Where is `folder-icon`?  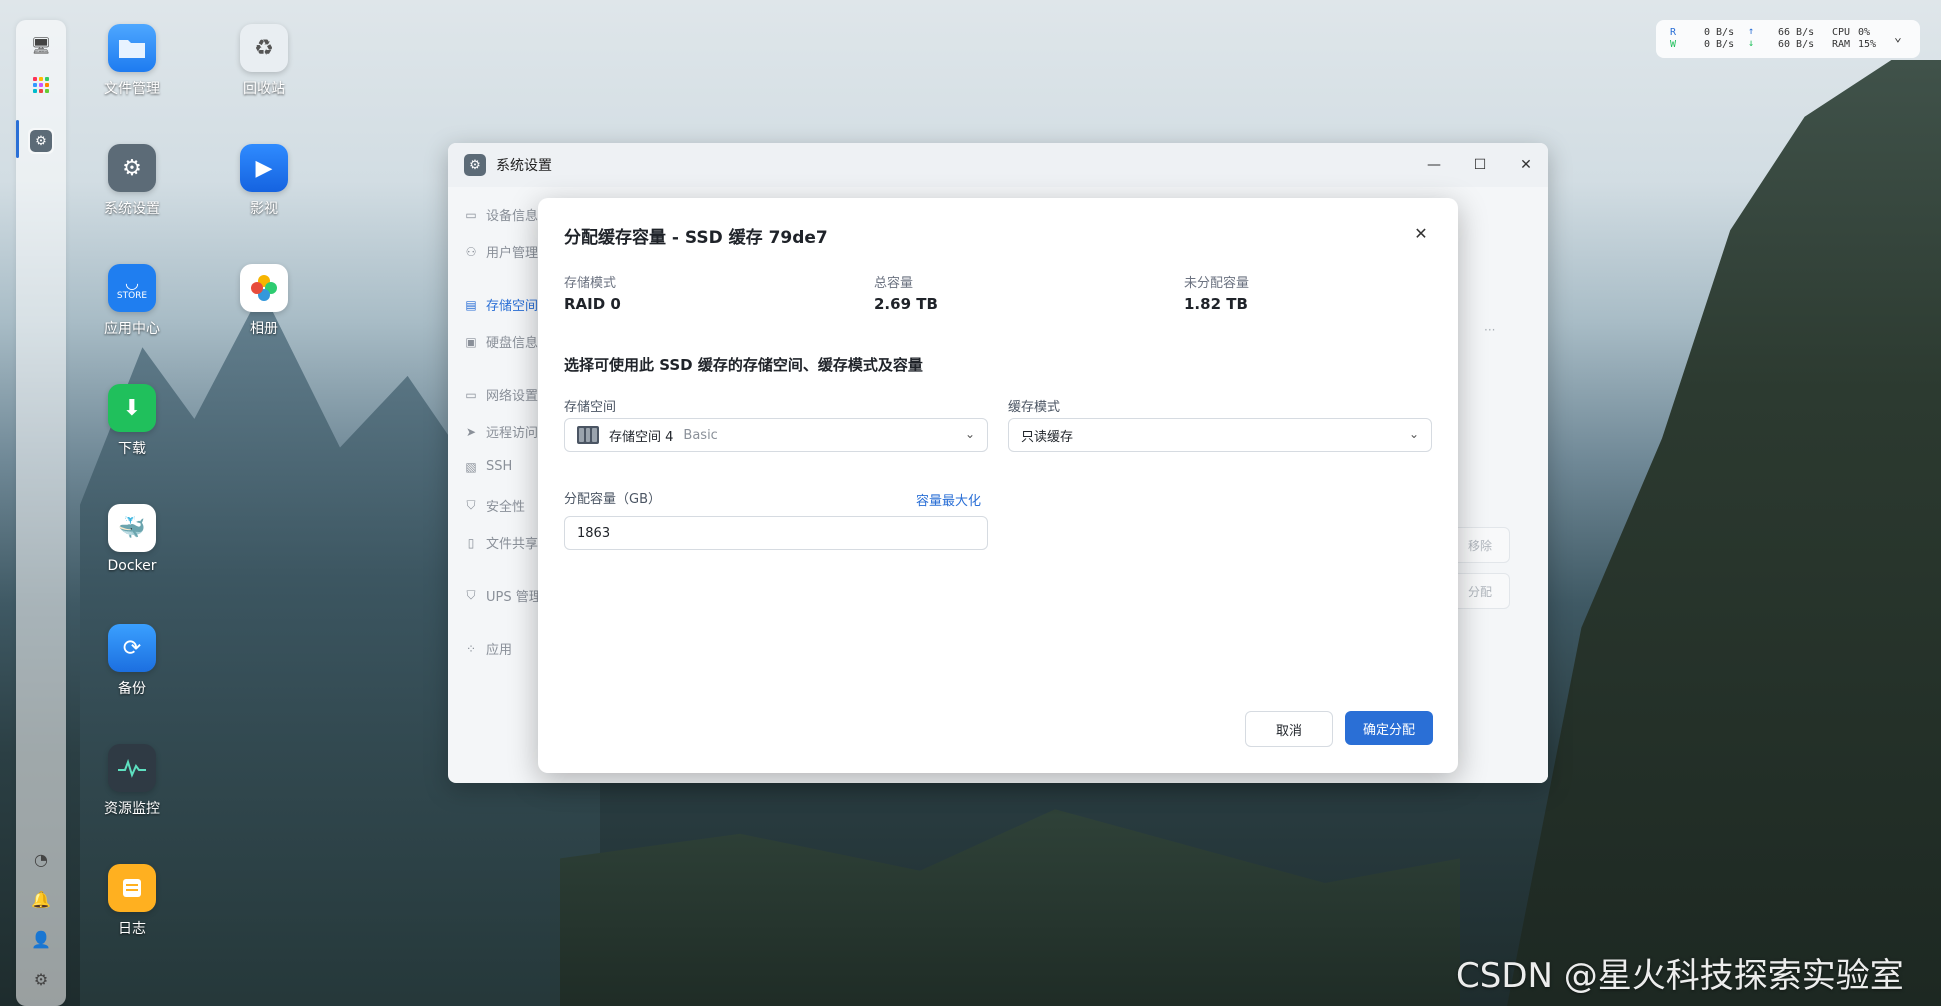
folder-icon is located at coordinates (132, 48).